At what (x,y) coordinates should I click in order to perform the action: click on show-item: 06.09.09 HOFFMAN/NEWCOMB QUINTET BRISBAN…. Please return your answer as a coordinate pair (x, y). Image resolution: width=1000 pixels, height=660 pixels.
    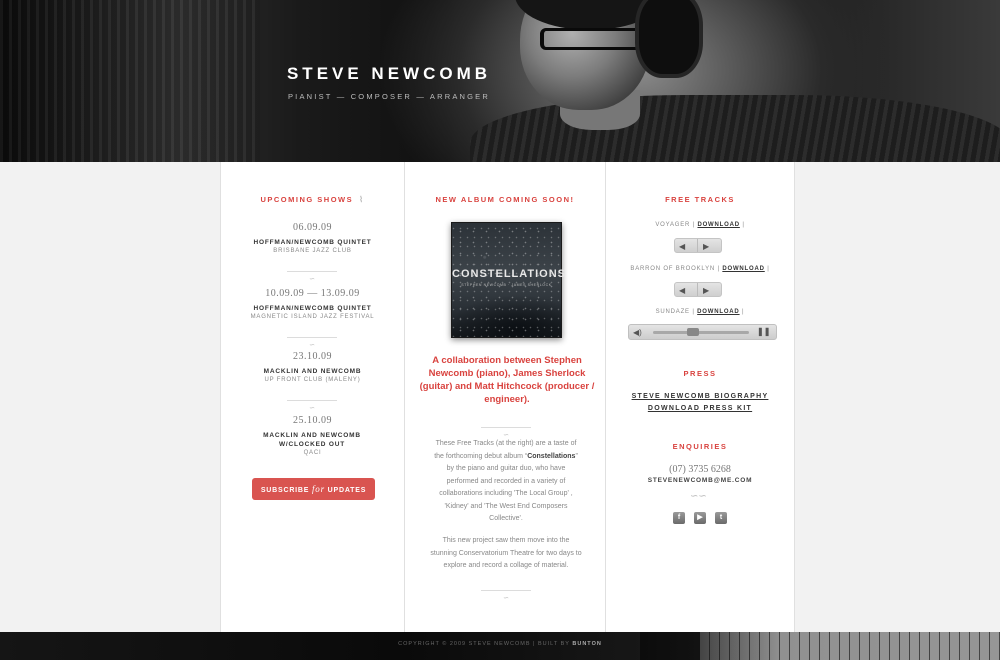
    Looking at the image, I should click on (312, 238).